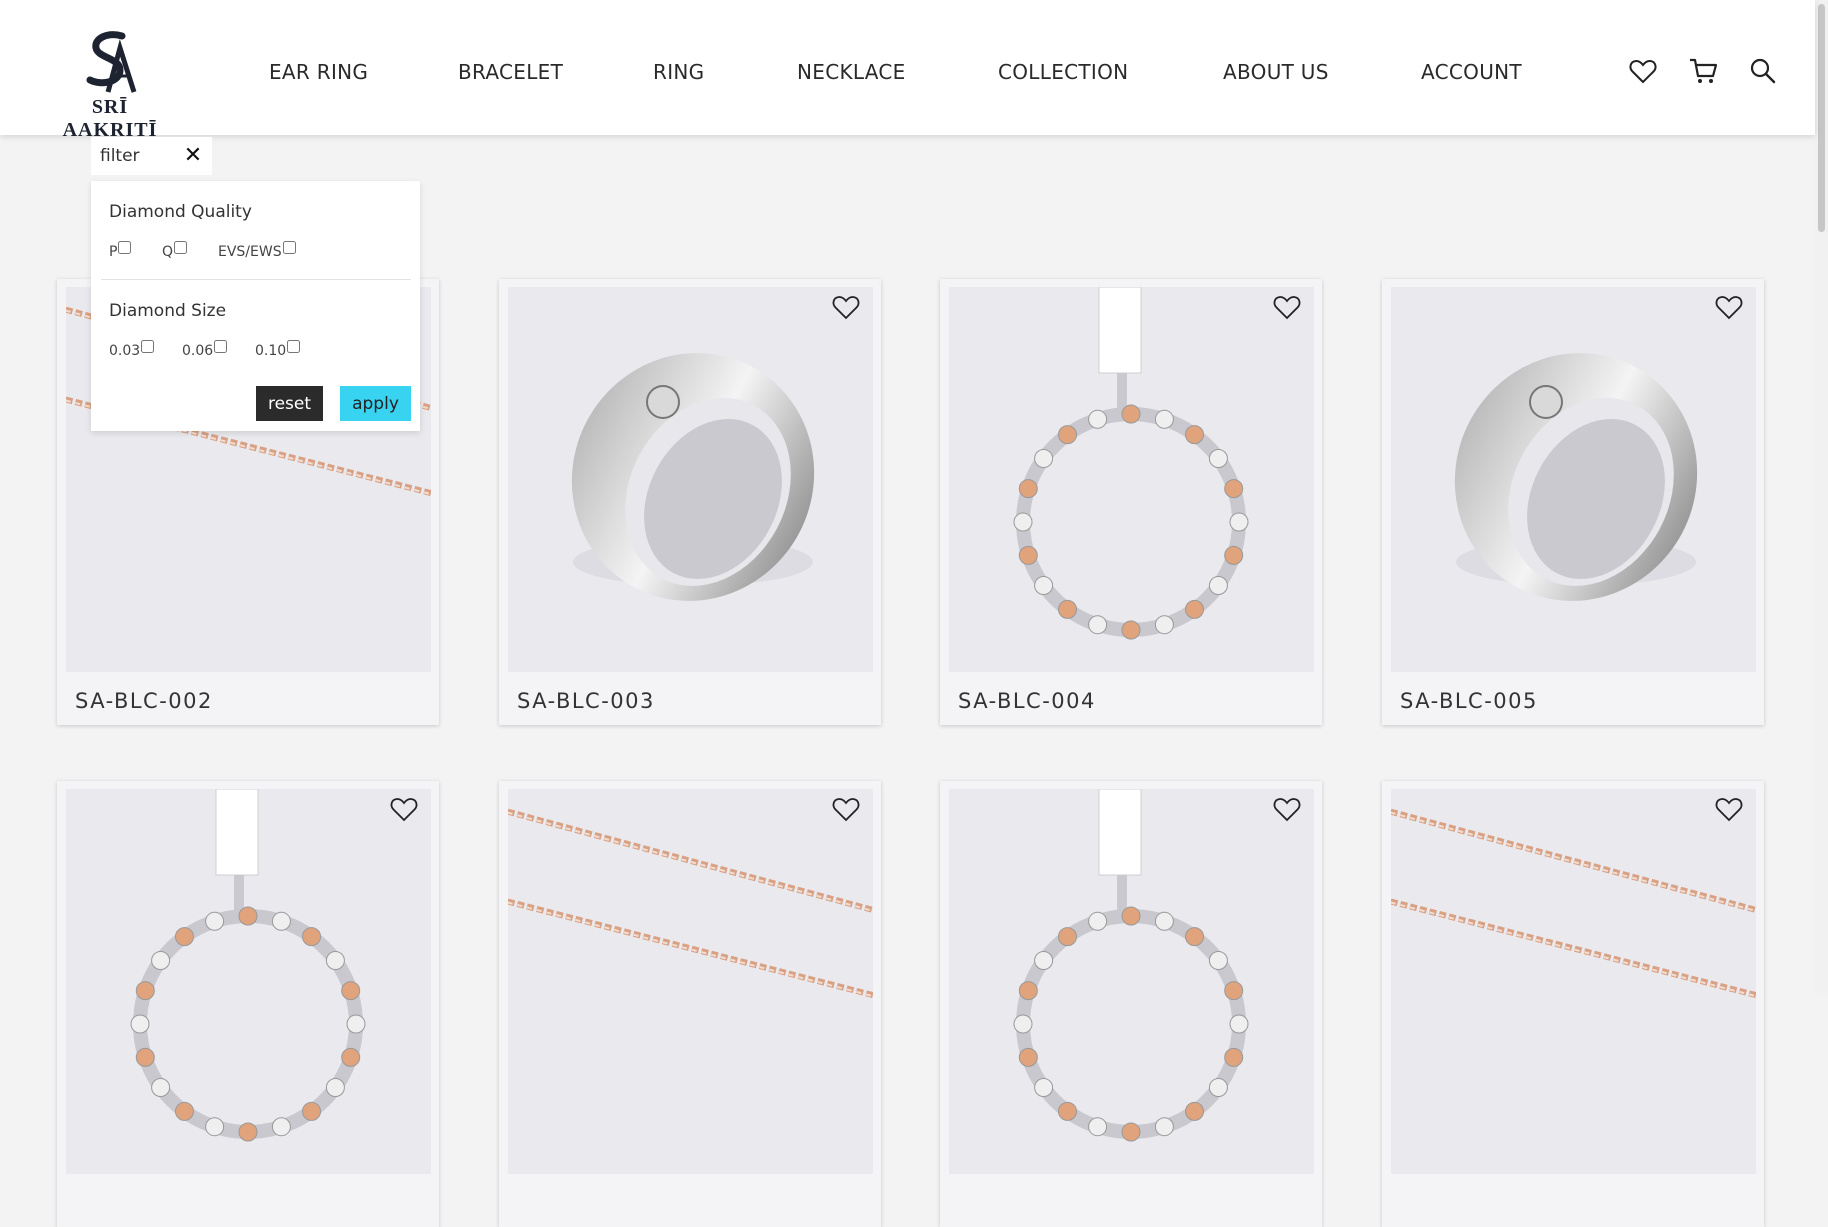 Image resolution: width=1828 pixels, height=1227 pixels. What do you see at coordinates (375, 403) in the screenshot?
I see `apply-button: apply` at bounding box center [375, 403].